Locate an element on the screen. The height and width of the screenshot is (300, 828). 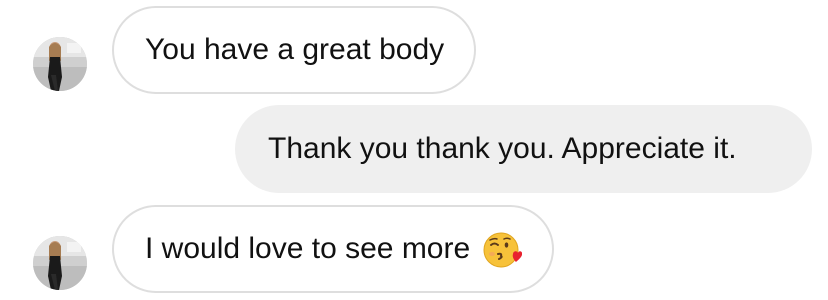
message-text: I would love to see more is located at coordinates (308, 248).